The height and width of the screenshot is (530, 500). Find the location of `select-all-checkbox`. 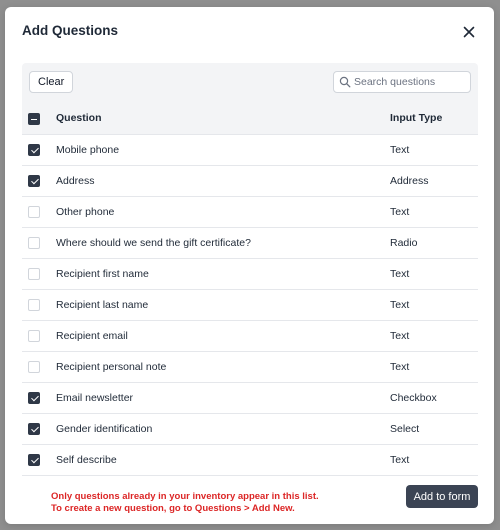

select-all-checkbox is located at coordinates (34, 118).